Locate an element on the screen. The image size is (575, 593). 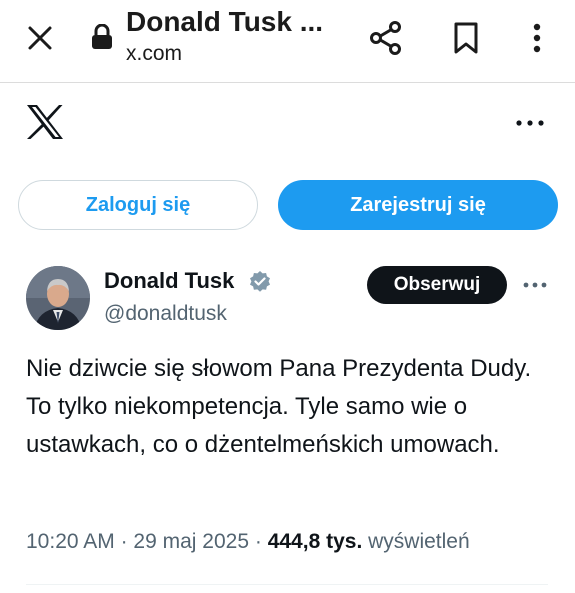
bookmark-icon is located at coordinates (466, 38).